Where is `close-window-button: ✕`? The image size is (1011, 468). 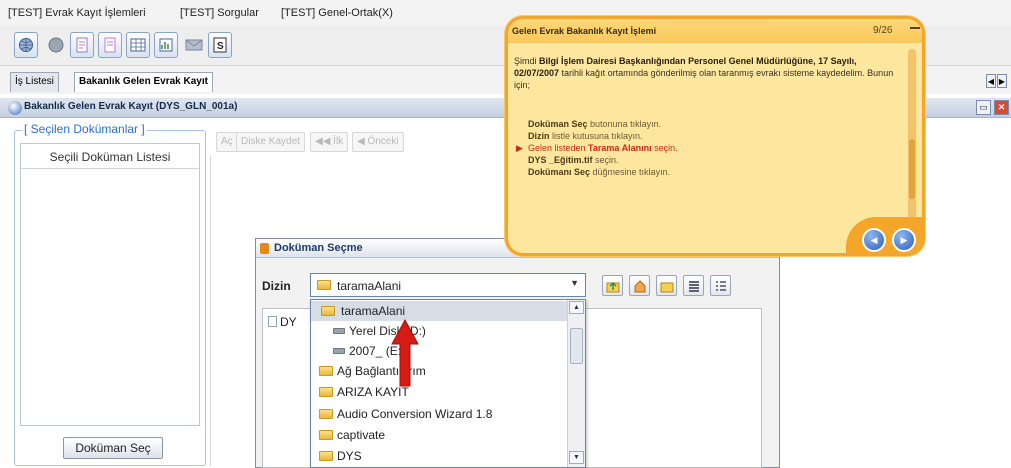 close-window-button: ✕ is located at coordinates (1001, 107).